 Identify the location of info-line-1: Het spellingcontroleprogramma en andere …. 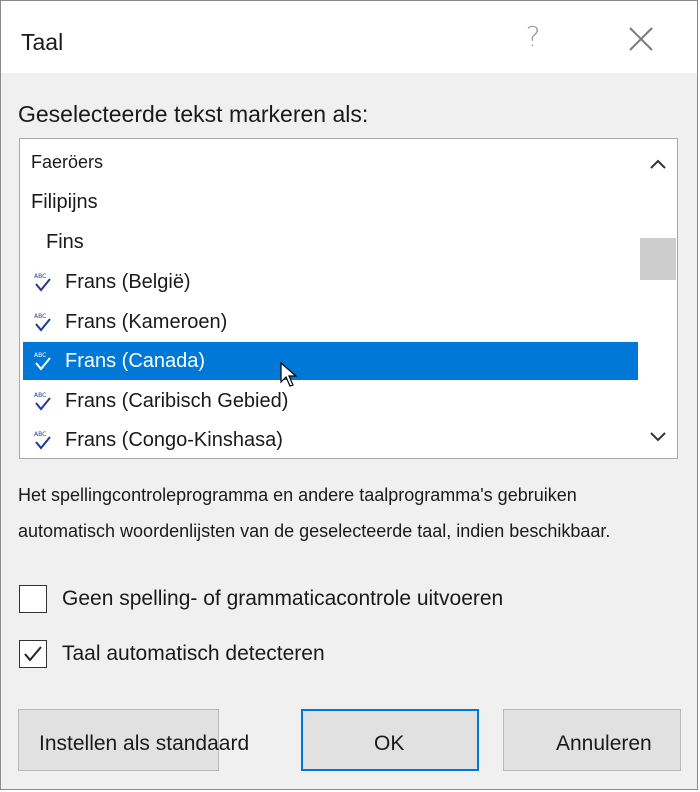
(297, 495).